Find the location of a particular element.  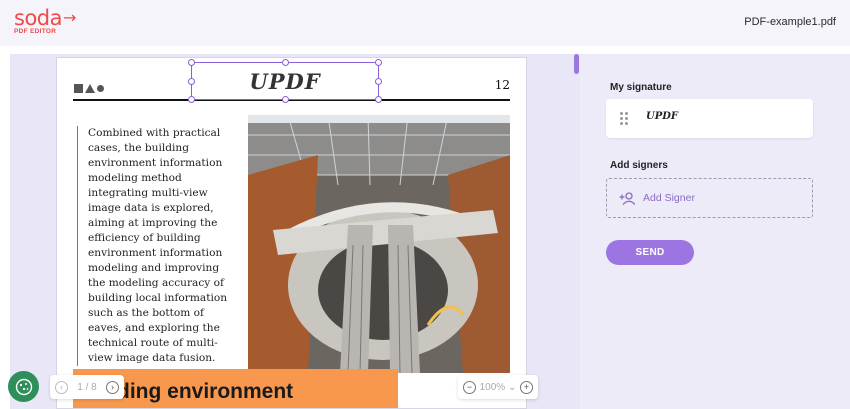

header-shapes-icon is located at coordinates (89, 88).